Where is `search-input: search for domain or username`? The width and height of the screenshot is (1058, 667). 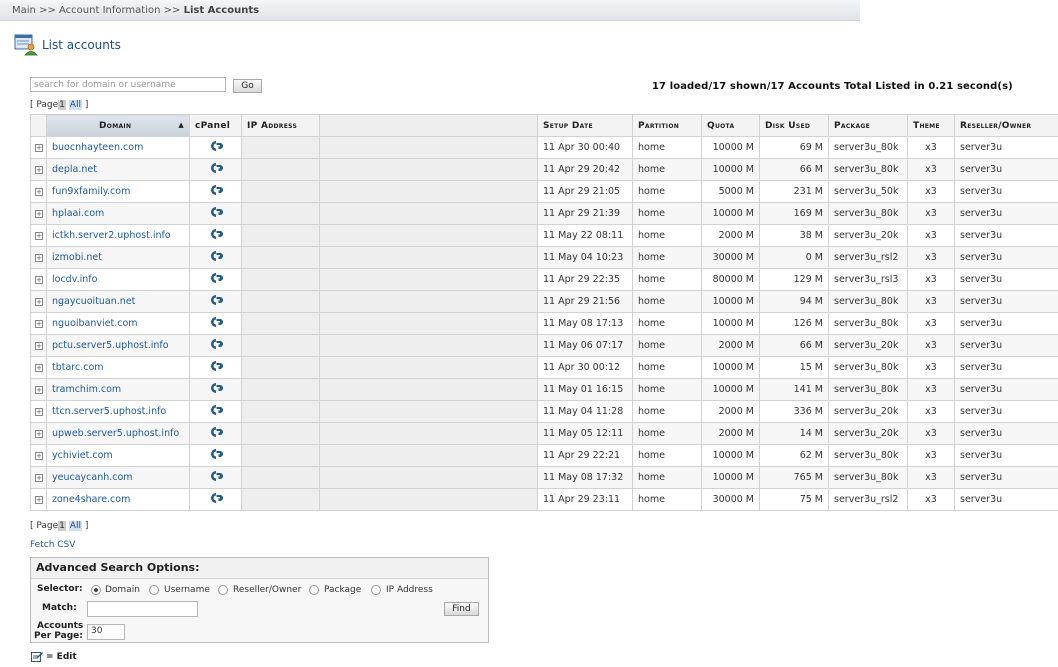
search-input: search for domain or username is located at coordinates (128, 84).